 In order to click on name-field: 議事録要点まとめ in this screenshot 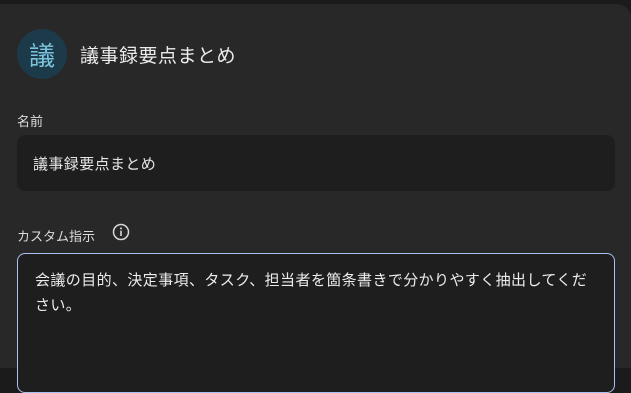, I will do `click(316, 163)`.